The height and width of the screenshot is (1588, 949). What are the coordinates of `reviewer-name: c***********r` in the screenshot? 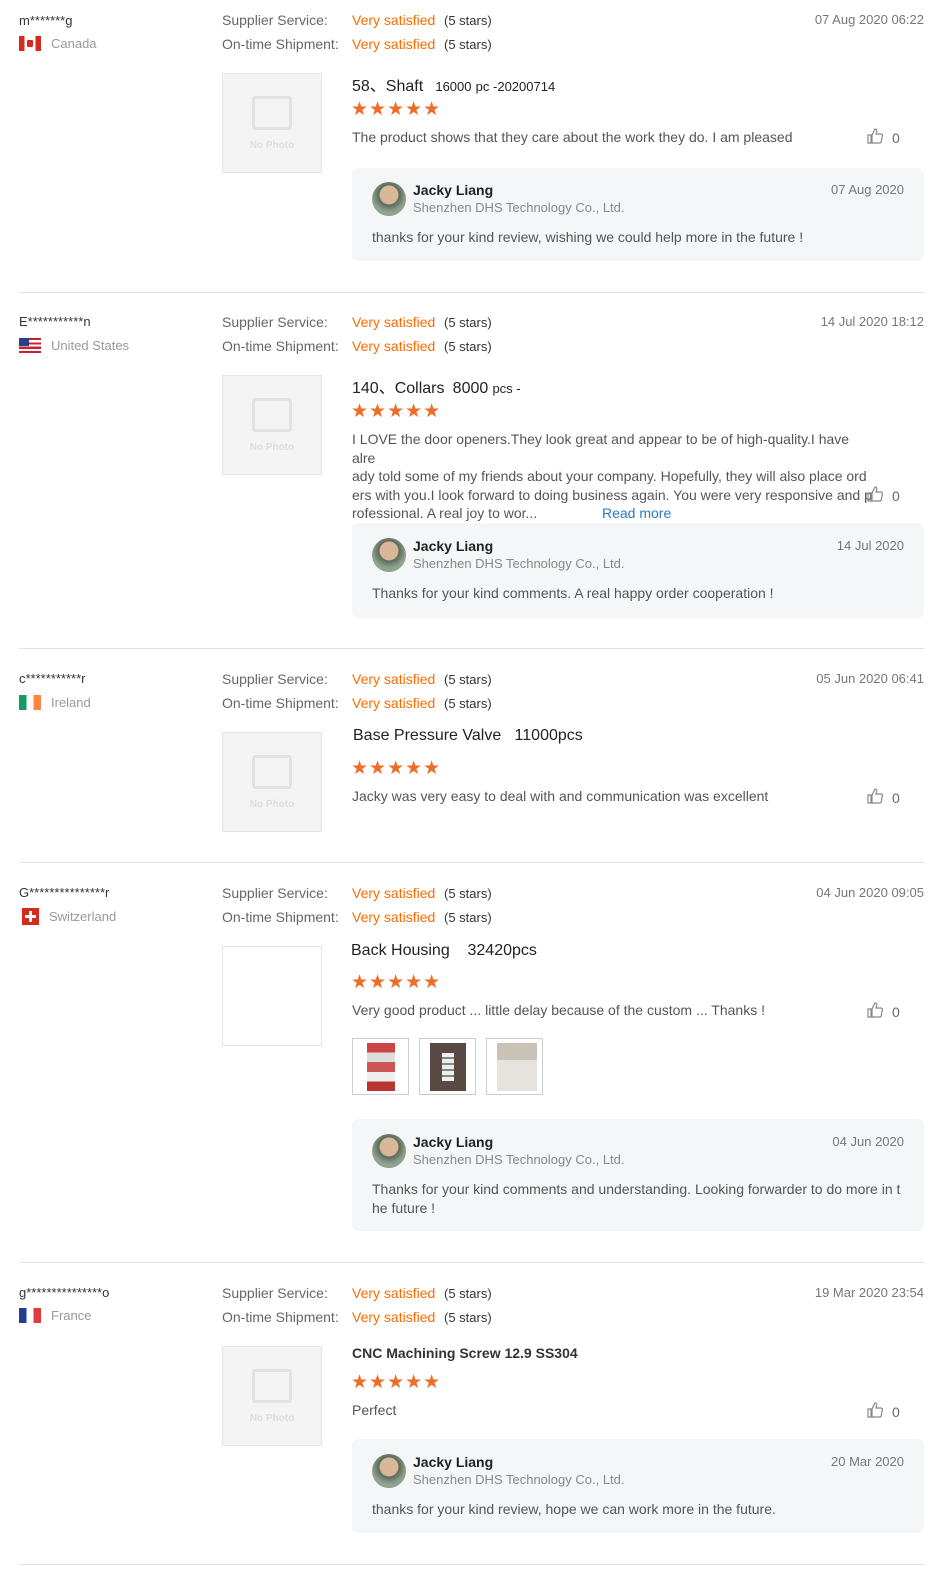 It's located at (52, 678).